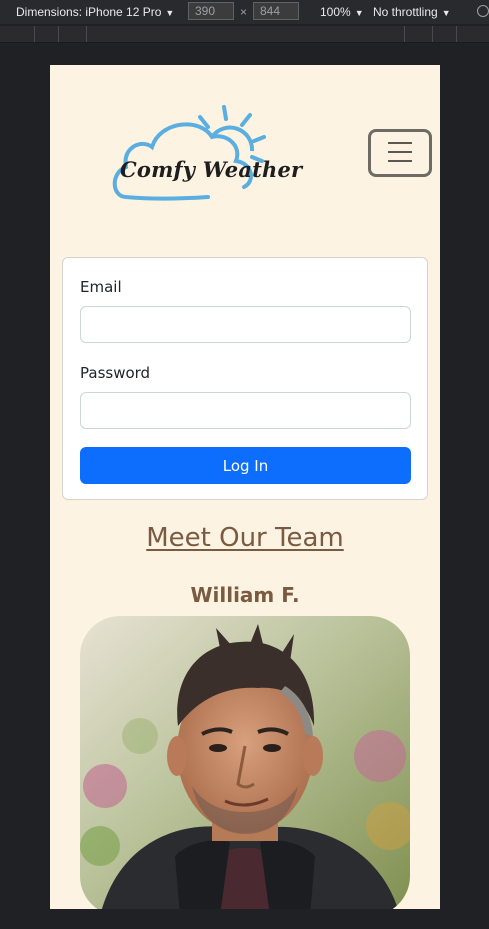  What do you see at coordinates (245, 595) in the screenshot?
I see `team-member-name: William F.` at bounding box center [245, 595].